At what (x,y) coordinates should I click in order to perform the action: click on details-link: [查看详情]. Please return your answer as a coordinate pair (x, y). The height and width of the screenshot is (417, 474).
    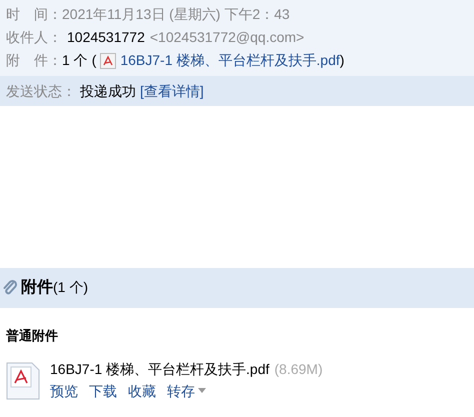
    Looking at the image, I should click on (172, 91).